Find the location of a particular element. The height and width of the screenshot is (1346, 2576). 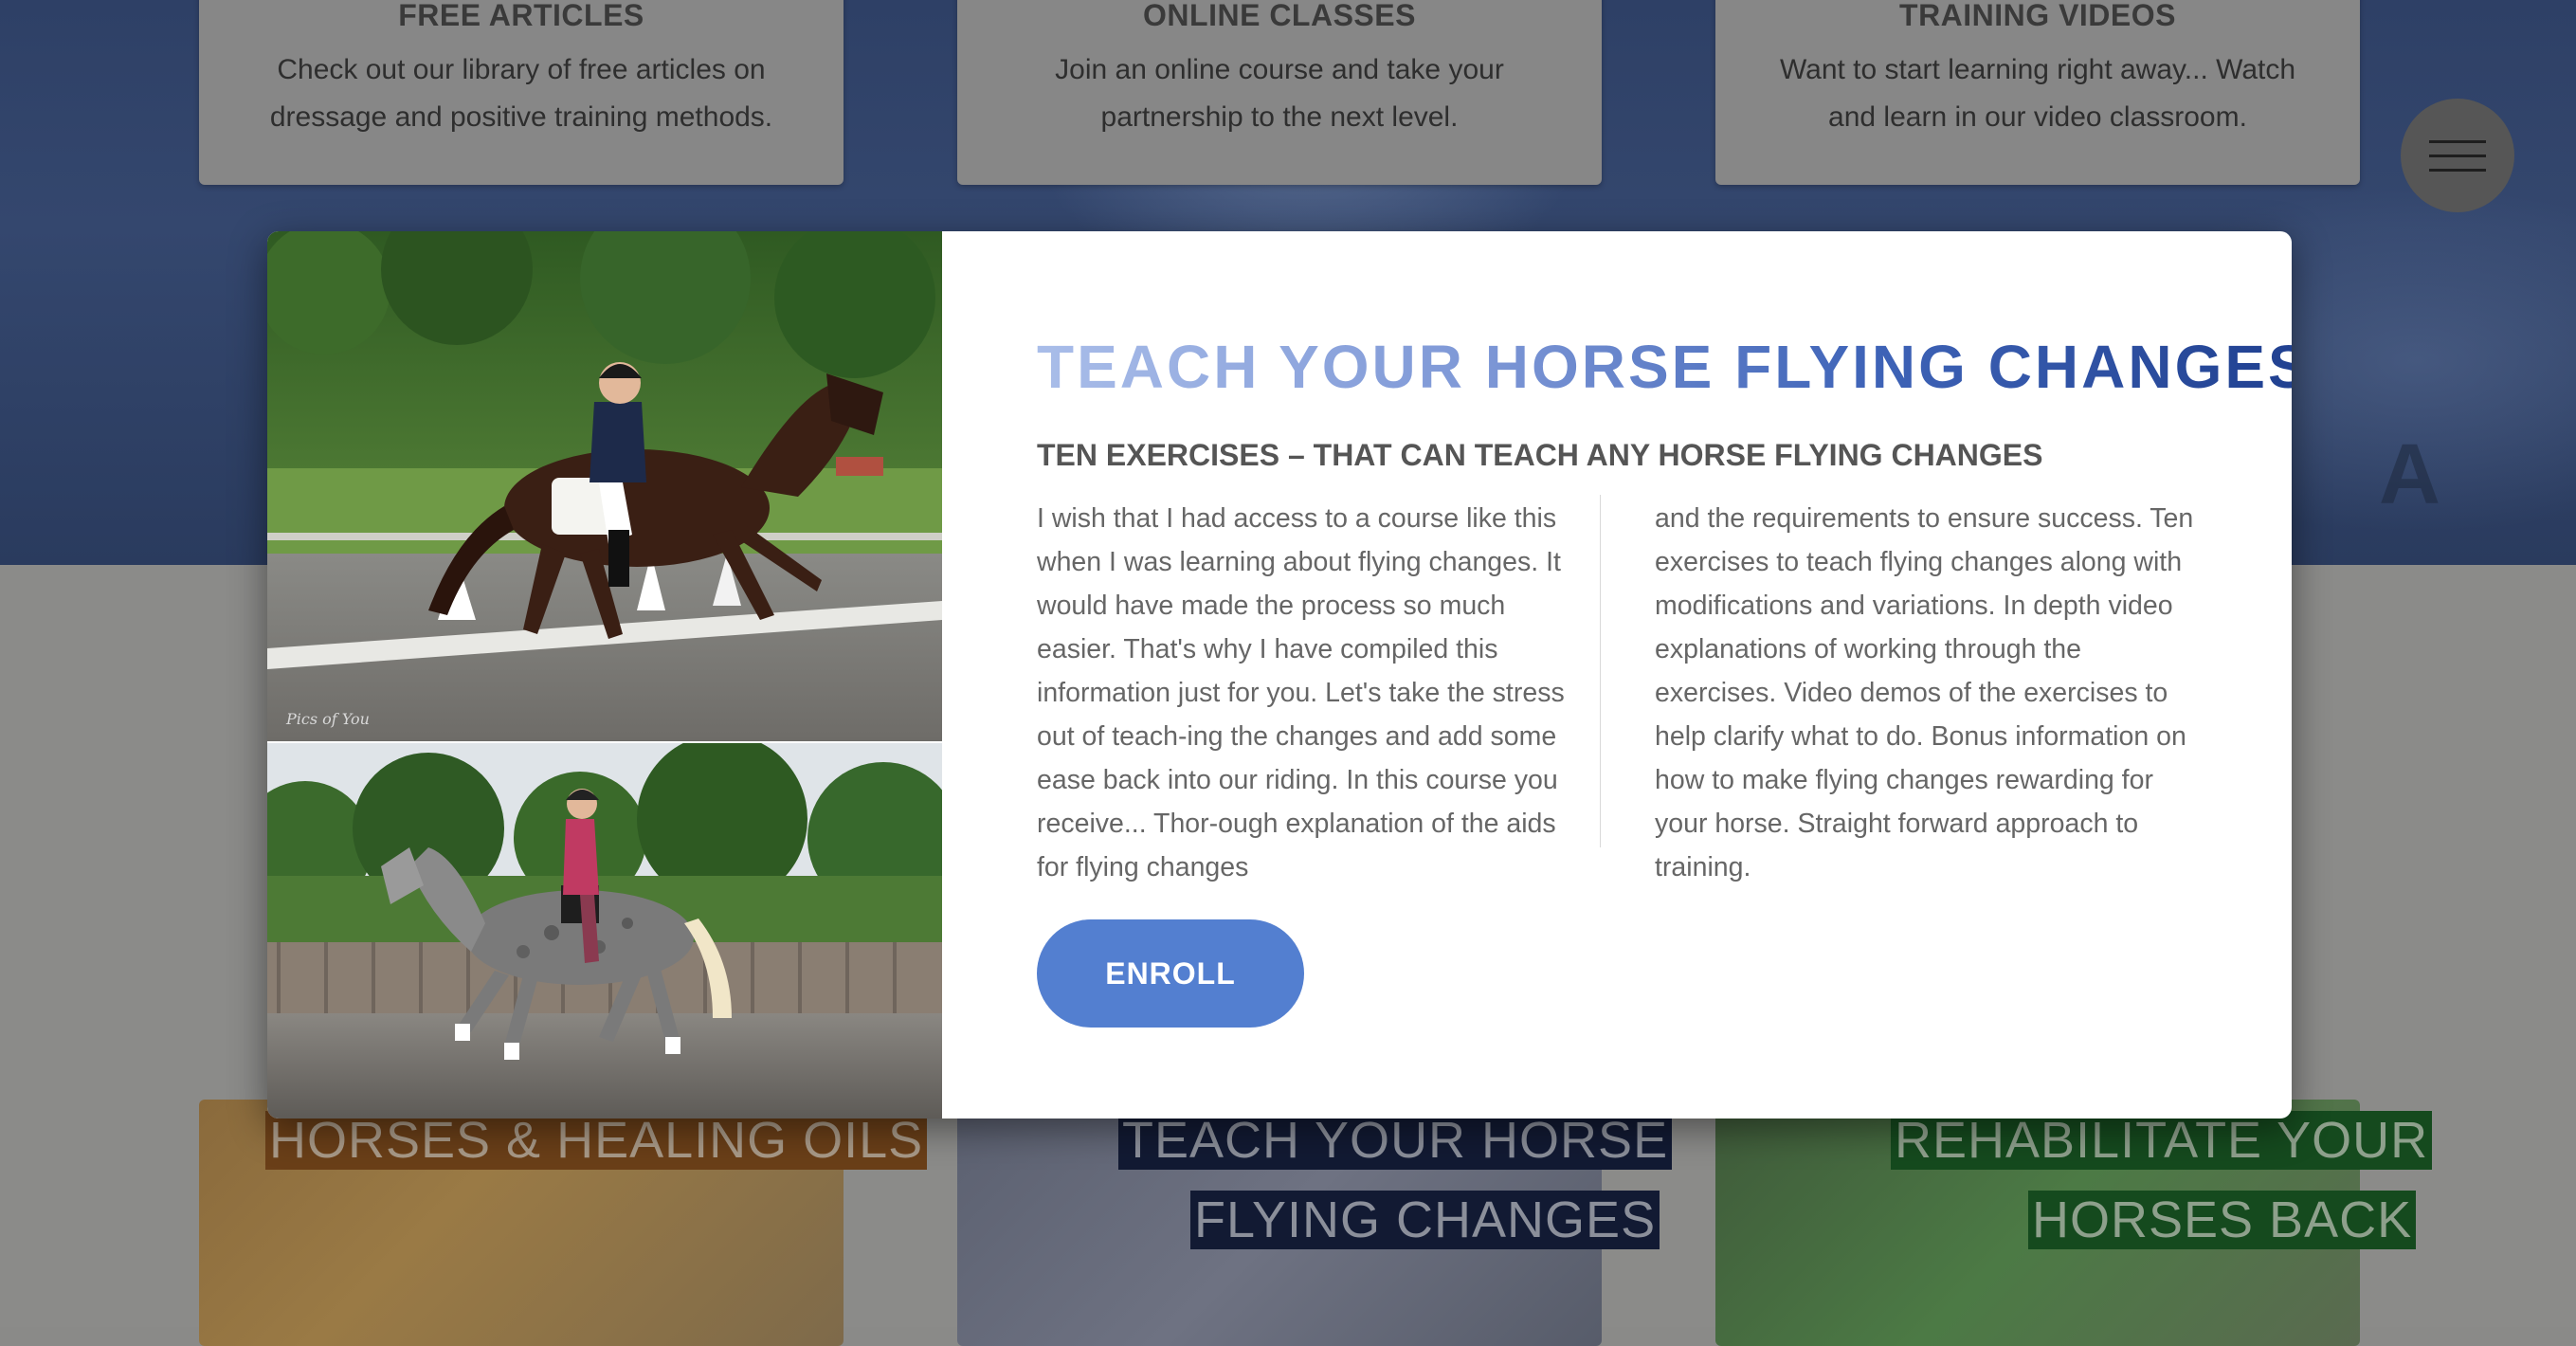

feature-title: FREE ARTICLES is located at coordinates (521, 16).